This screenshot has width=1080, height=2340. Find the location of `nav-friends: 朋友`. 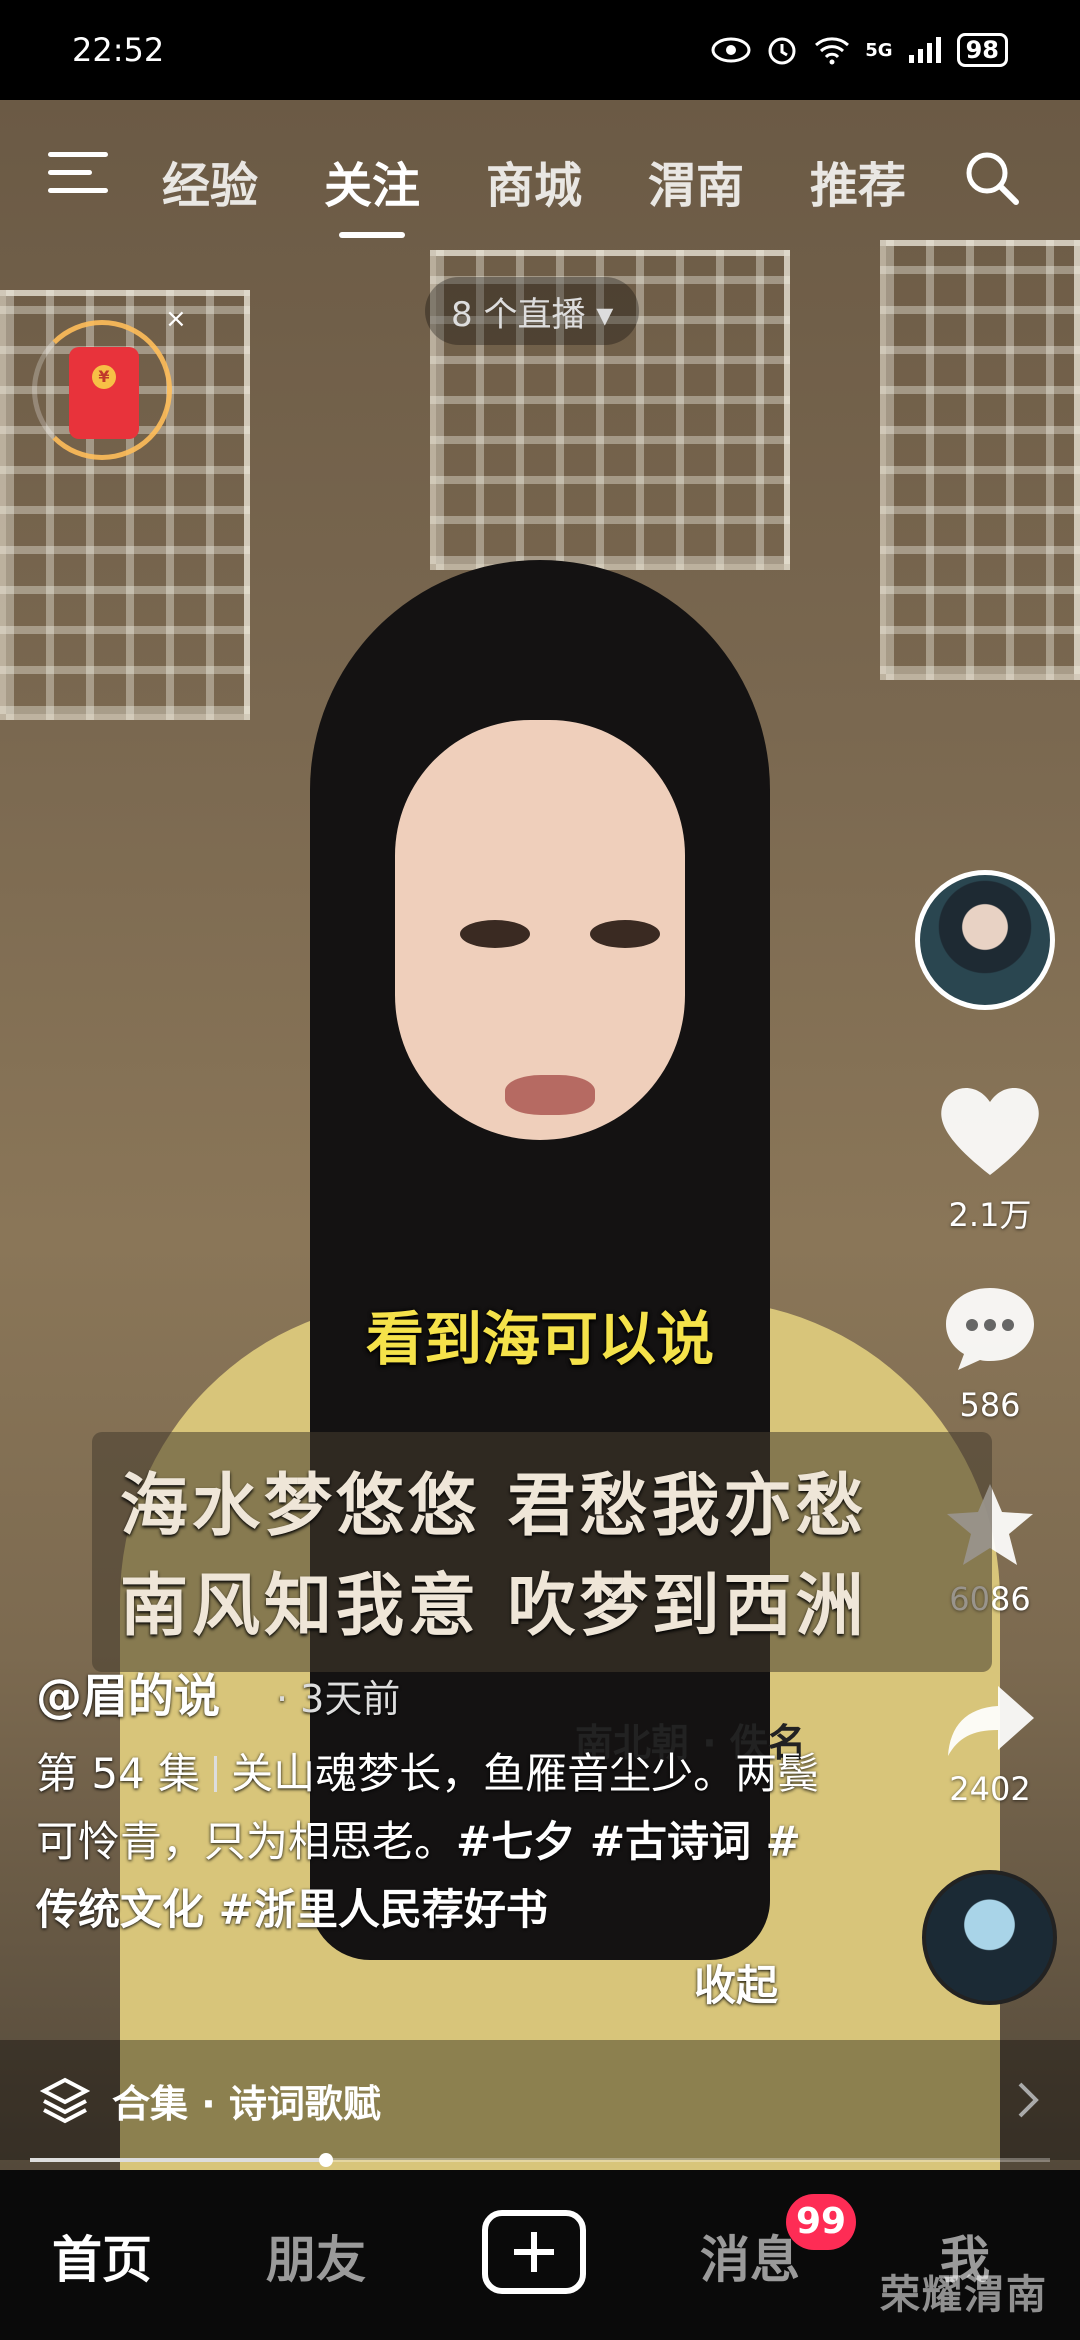

nav-friends: 朋友 is located at coordinates (316, 2256).